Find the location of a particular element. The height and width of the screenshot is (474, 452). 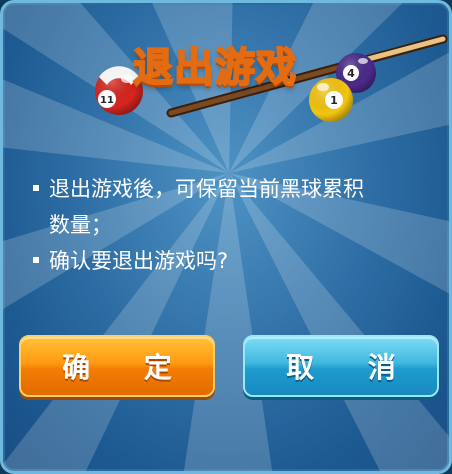

dialog-title: 退出游戏 is located at coordinates (214, 68).